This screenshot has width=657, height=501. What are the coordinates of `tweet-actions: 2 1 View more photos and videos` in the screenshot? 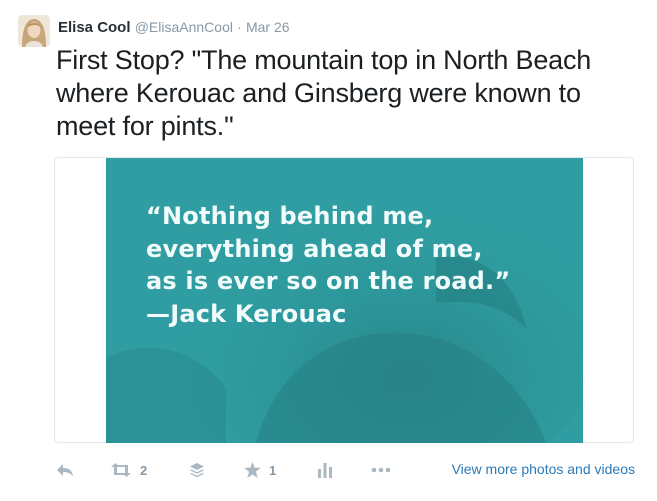 It's located at (328, 470).